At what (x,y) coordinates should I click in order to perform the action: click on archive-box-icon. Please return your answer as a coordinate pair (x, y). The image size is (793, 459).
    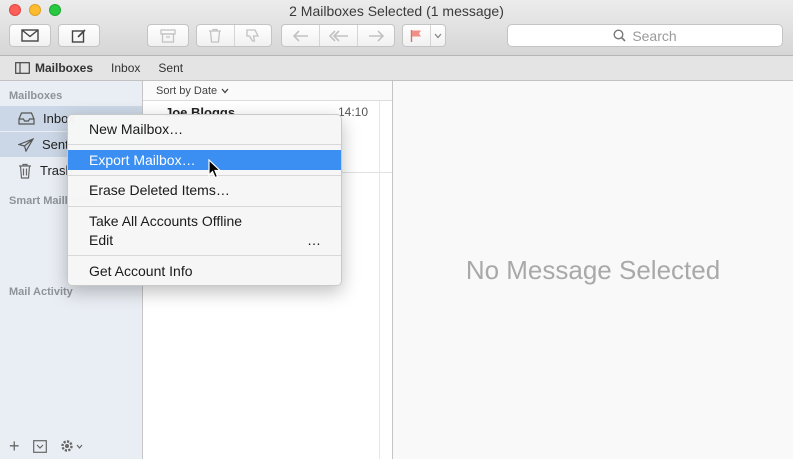
    Looking at the image, I should click on (168, 35).